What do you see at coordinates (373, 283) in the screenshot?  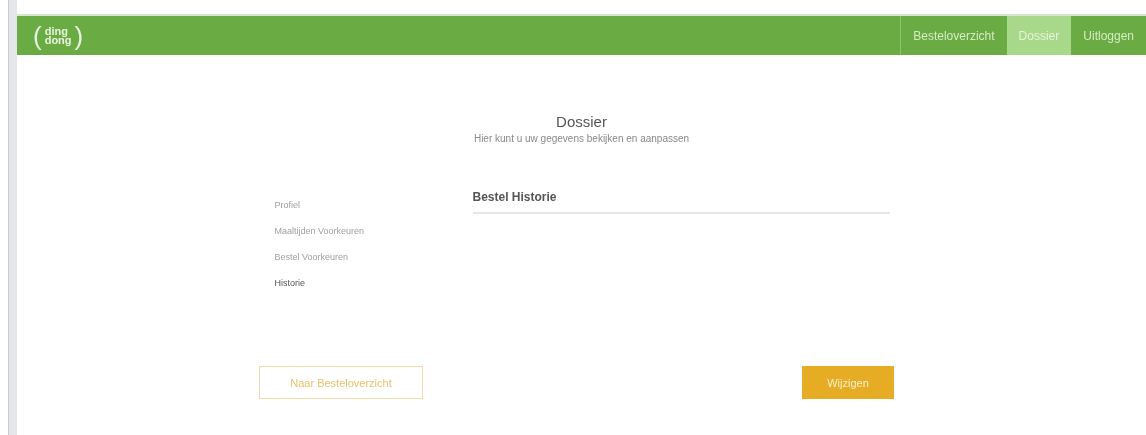 I see `sidebar-item: Historie` at bounding box center [373, 283].